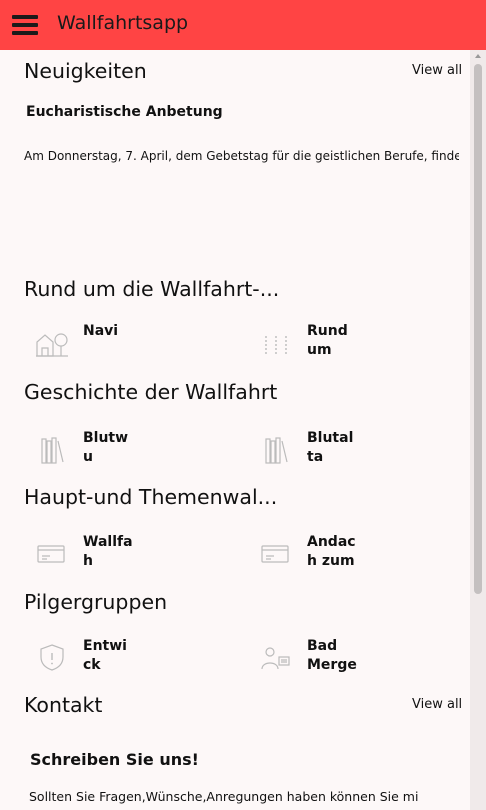  I want to click on news-item-title: Eucharistische Anbetung, so click(124, 112).